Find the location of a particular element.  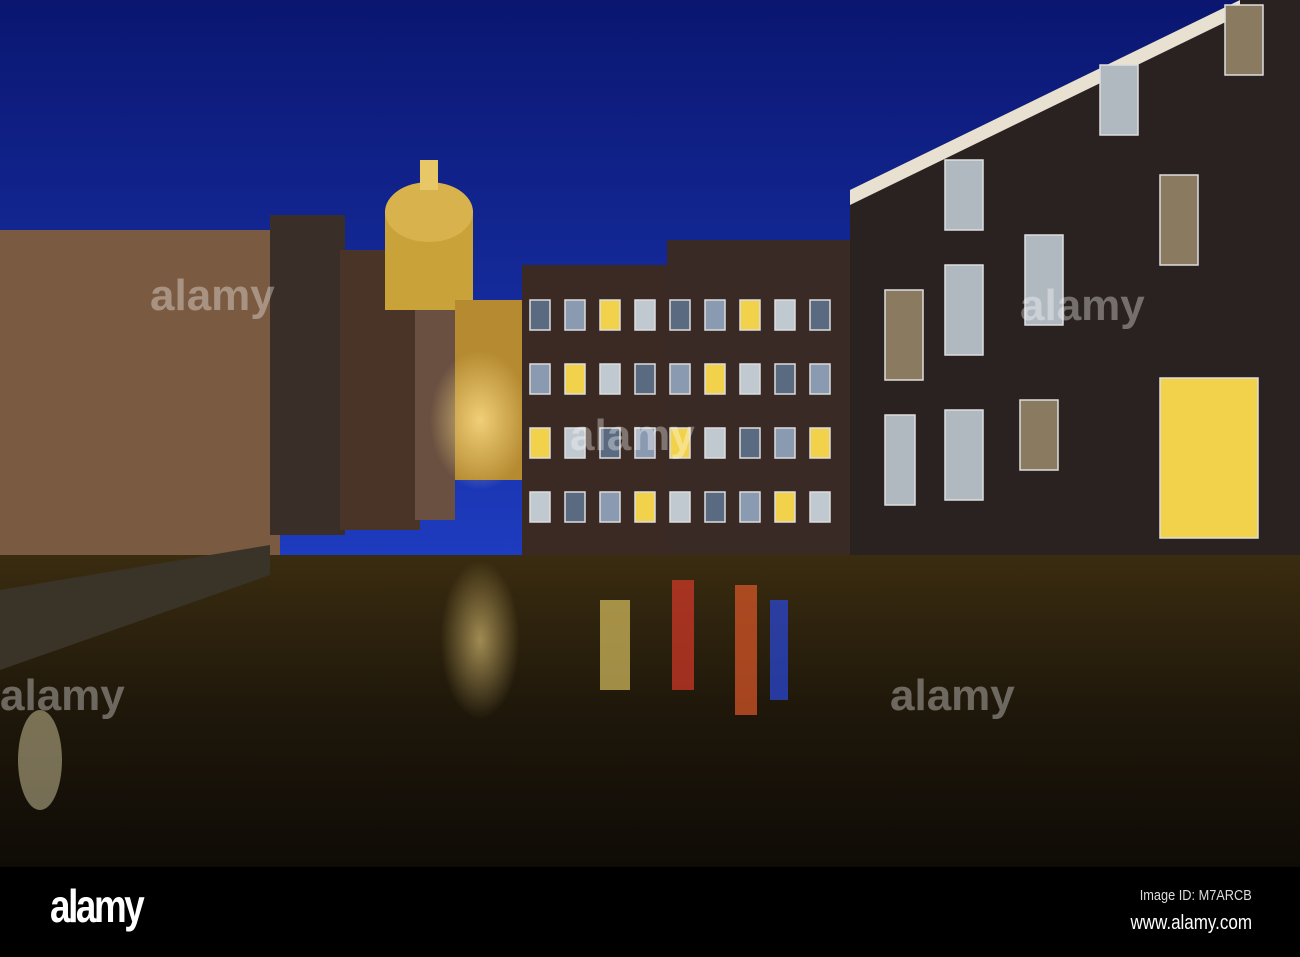

site-url: www.alamy.com is located at coordinates (1191, 923).